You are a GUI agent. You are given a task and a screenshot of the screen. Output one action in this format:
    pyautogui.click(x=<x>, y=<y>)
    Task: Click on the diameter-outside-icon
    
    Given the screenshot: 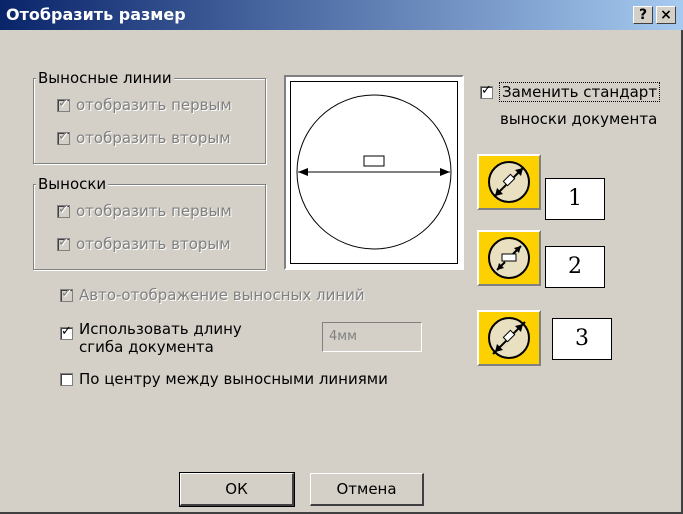 What is the action you would take?
    pyautogui.click(x=509, y=258)
    